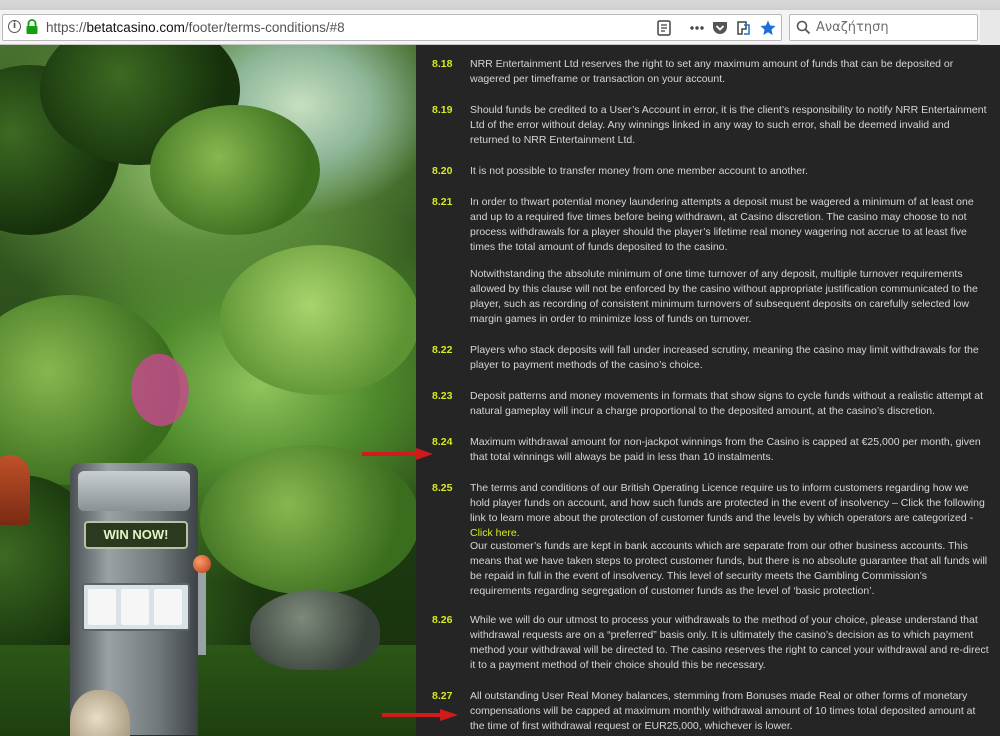 The width and height of the screenshot is (1000, 736). I want to click on clause-number: 8.20, so click(442, 171).